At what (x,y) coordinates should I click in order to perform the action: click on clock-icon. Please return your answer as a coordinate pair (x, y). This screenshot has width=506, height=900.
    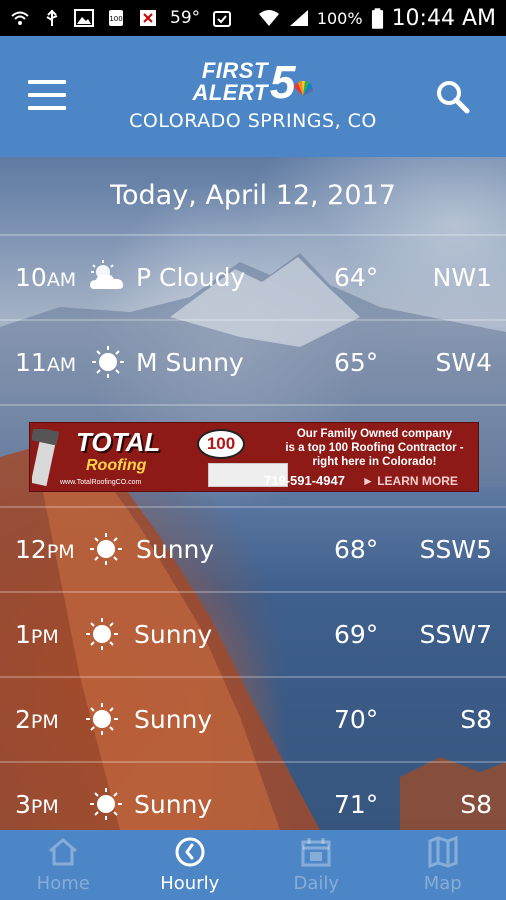
    Looking at the image, I should click on (190, 852).